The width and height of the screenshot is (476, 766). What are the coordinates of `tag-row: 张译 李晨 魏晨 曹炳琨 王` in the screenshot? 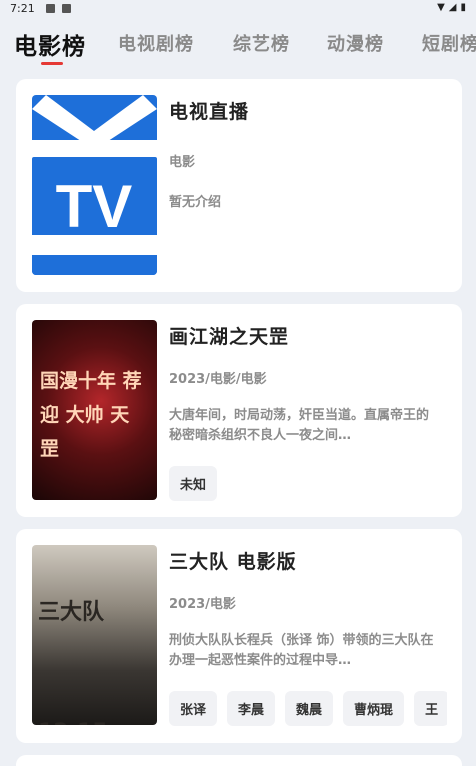 It's located at (308, 708).